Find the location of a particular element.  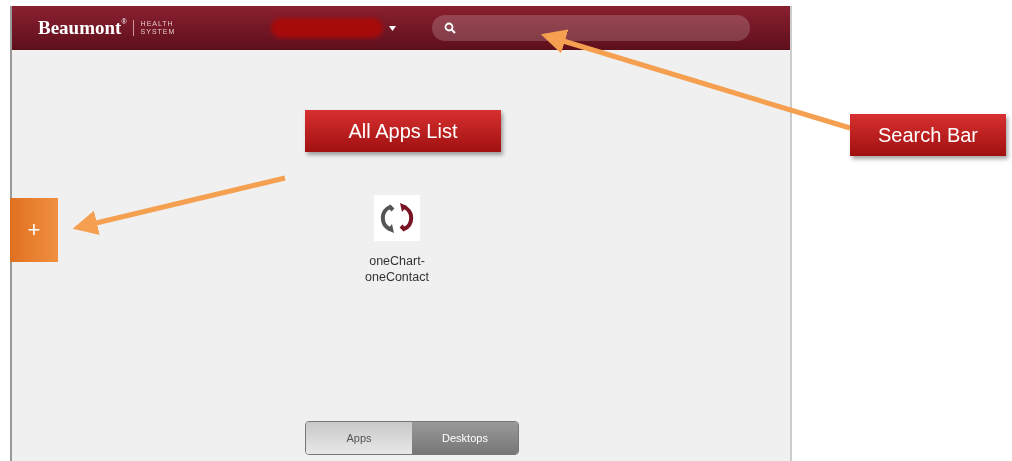

logo-text: Beaumont is located at coordinates (80, 28).